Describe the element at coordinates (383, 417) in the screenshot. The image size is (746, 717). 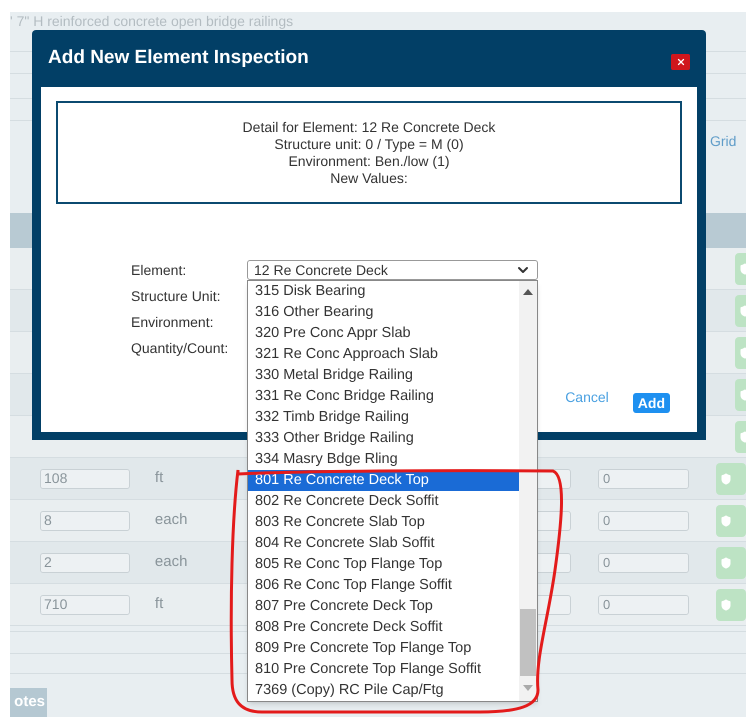
I see `dropdown-option: 332 Timb Bridge Railing` at that location.